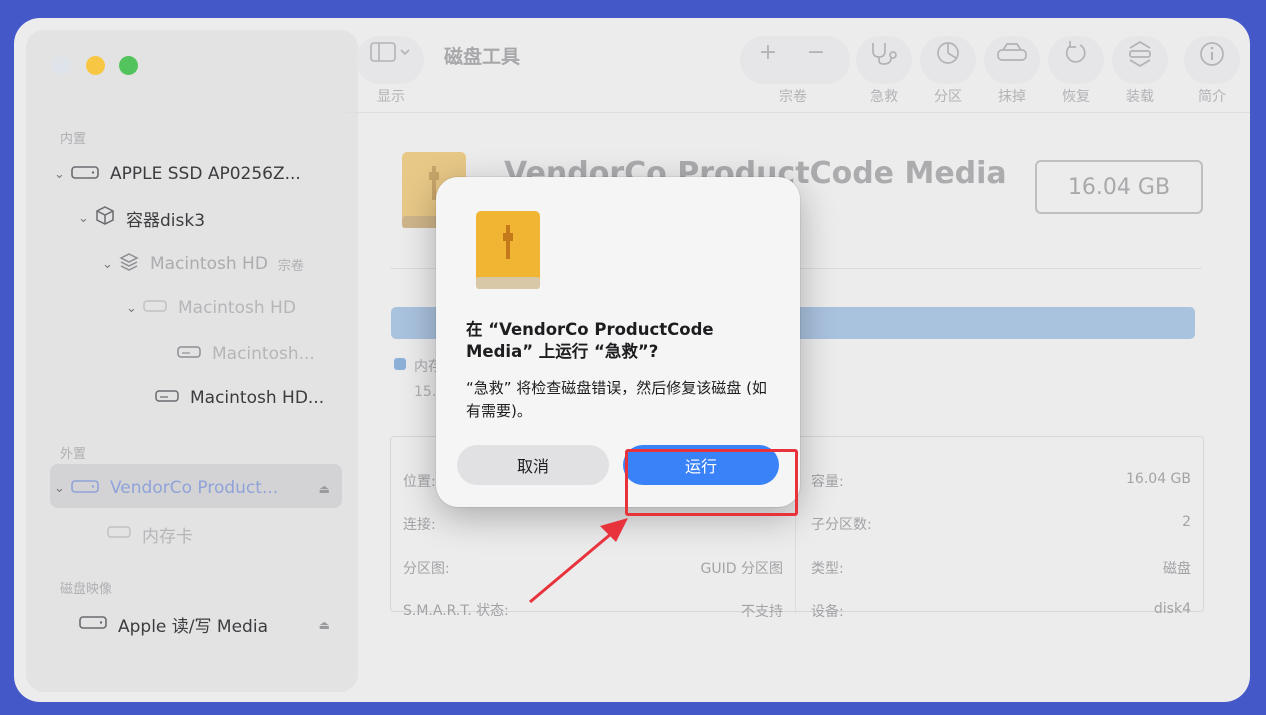 This screenshot has width=1266, height=715. What do you see at coordinates (85, 488) in the screenshot?
I see `external-drive-icon` at bounding box center [85, 488].